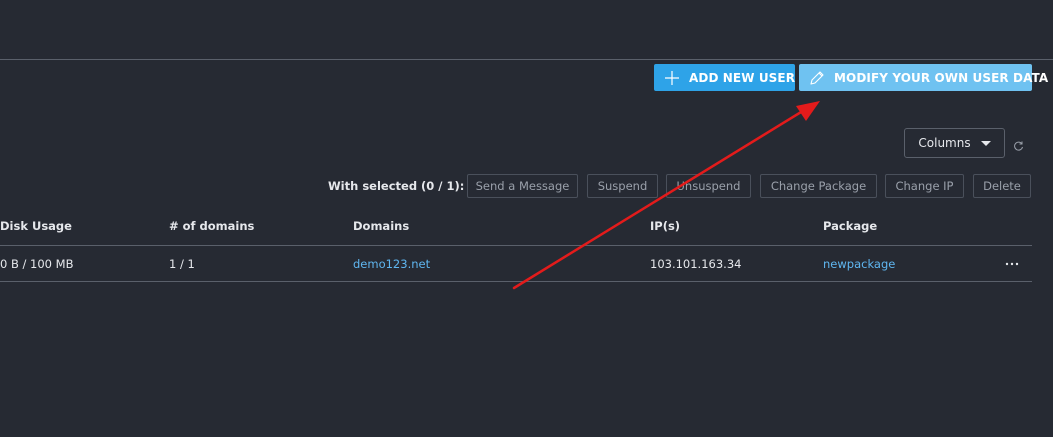 This screenshot has width=1053, height=437. What do you see at coordinates (1012, 261) in the screenshot?
I see `more-horizontal-icon` at bounding box center [1012, 261].